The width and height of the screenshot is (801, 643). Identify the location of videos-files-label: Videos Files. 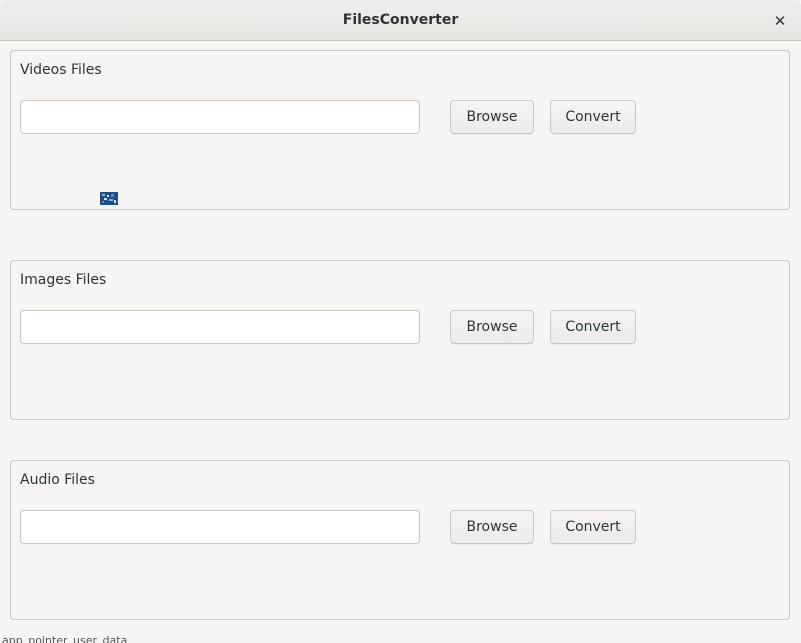
(61, 70).